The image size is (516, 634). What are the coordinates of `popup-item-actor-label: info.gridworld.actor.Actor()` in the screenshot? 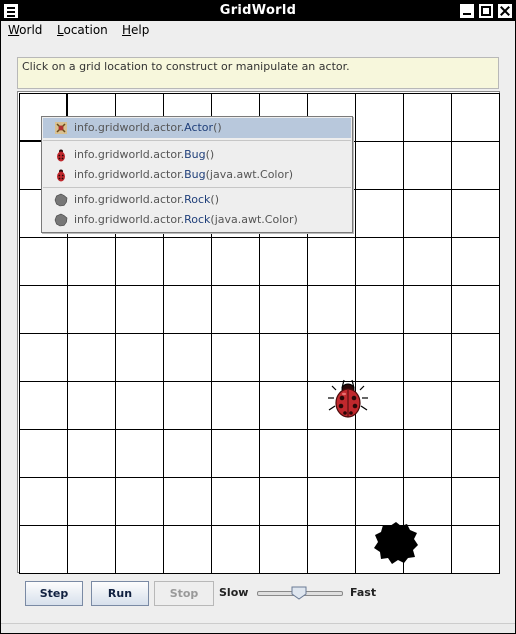 It's located at (148, 127).